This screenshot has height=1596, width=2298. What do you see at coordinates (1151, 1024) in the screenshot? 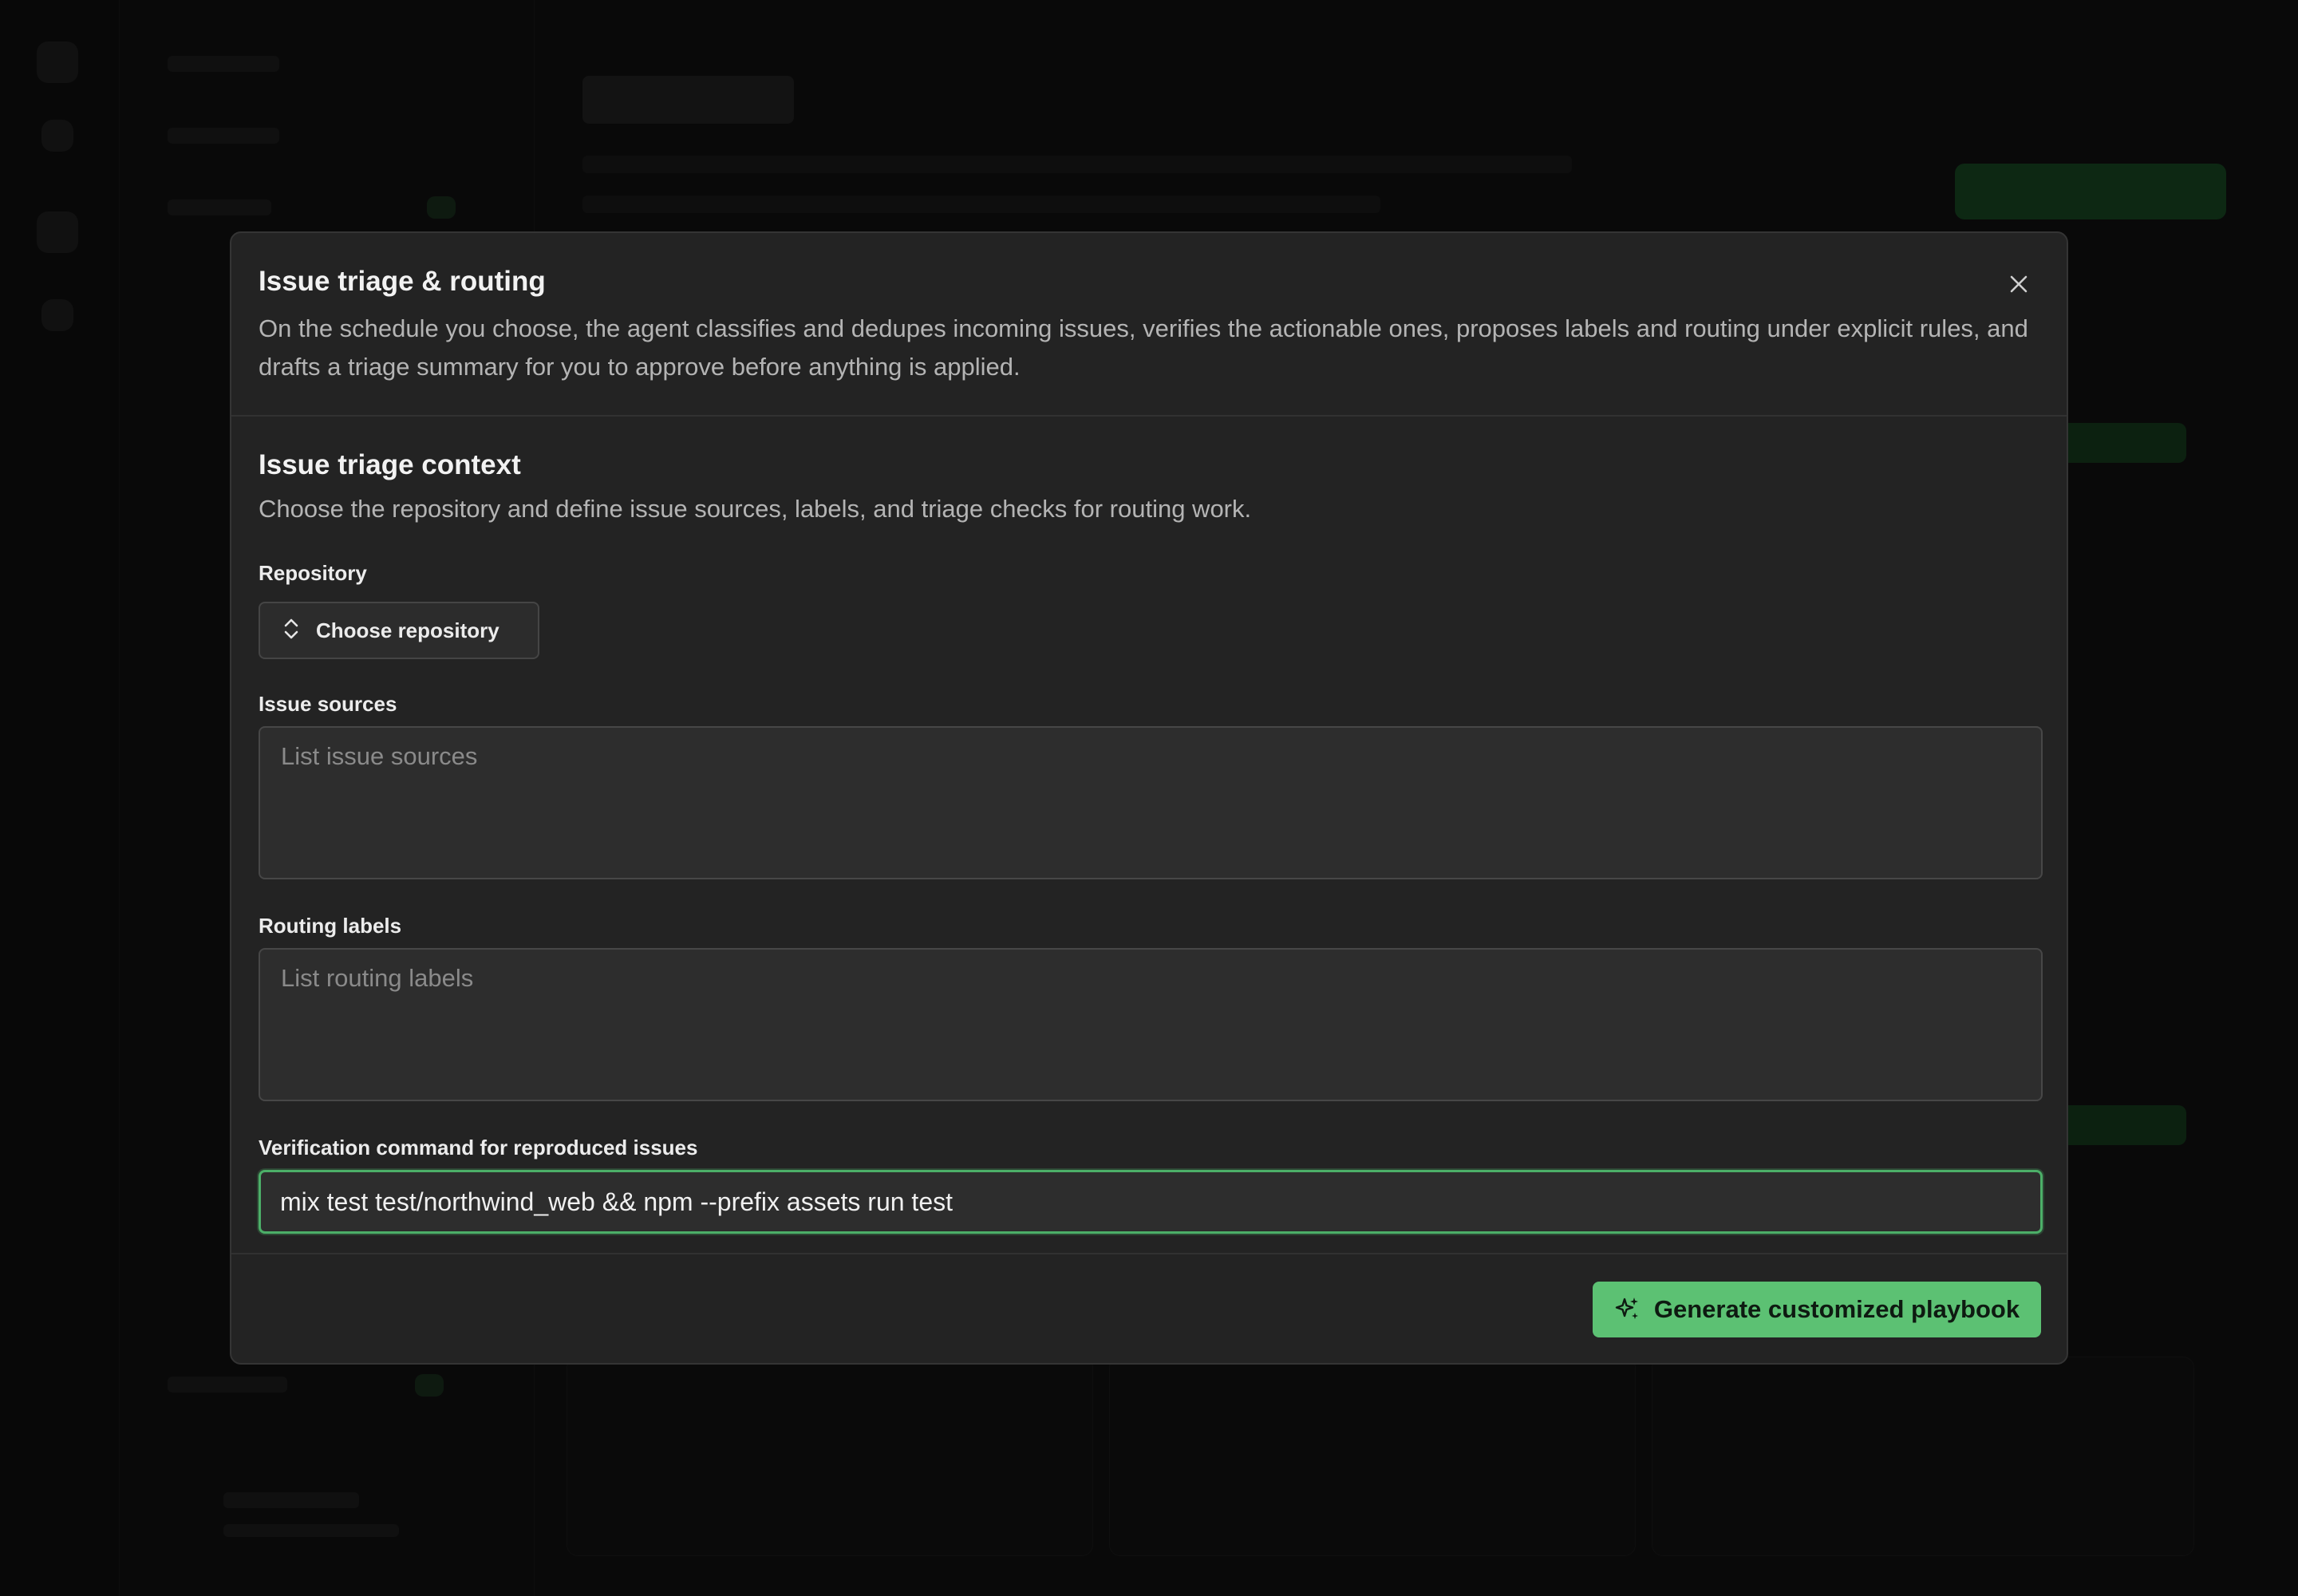
I see `routing-labels-textarea` at bounding box center [1151, 1024].